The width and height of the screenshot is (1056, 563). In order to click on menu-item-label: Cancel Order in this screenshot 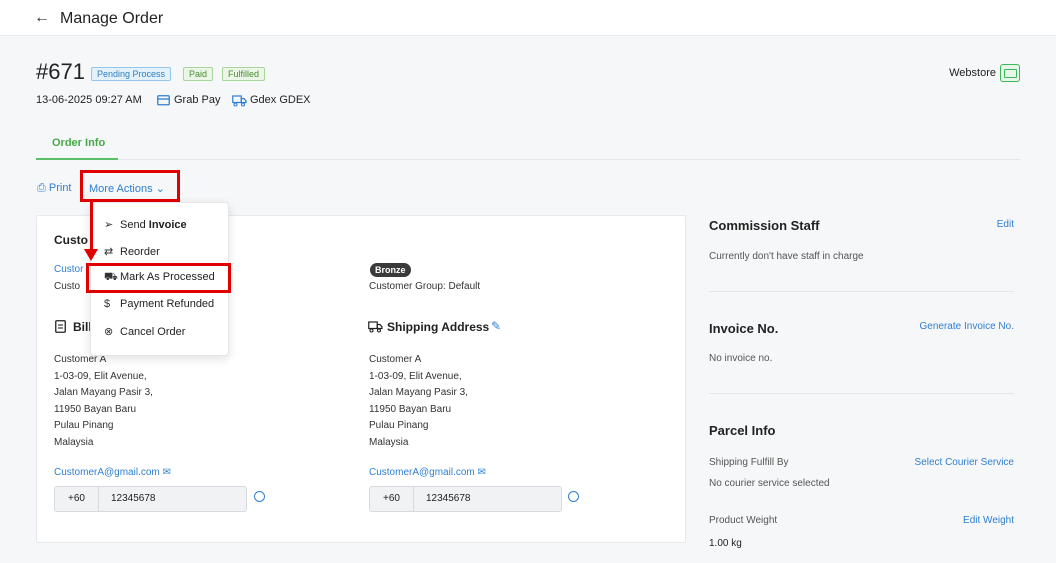, I will do `click(153, 332)`.